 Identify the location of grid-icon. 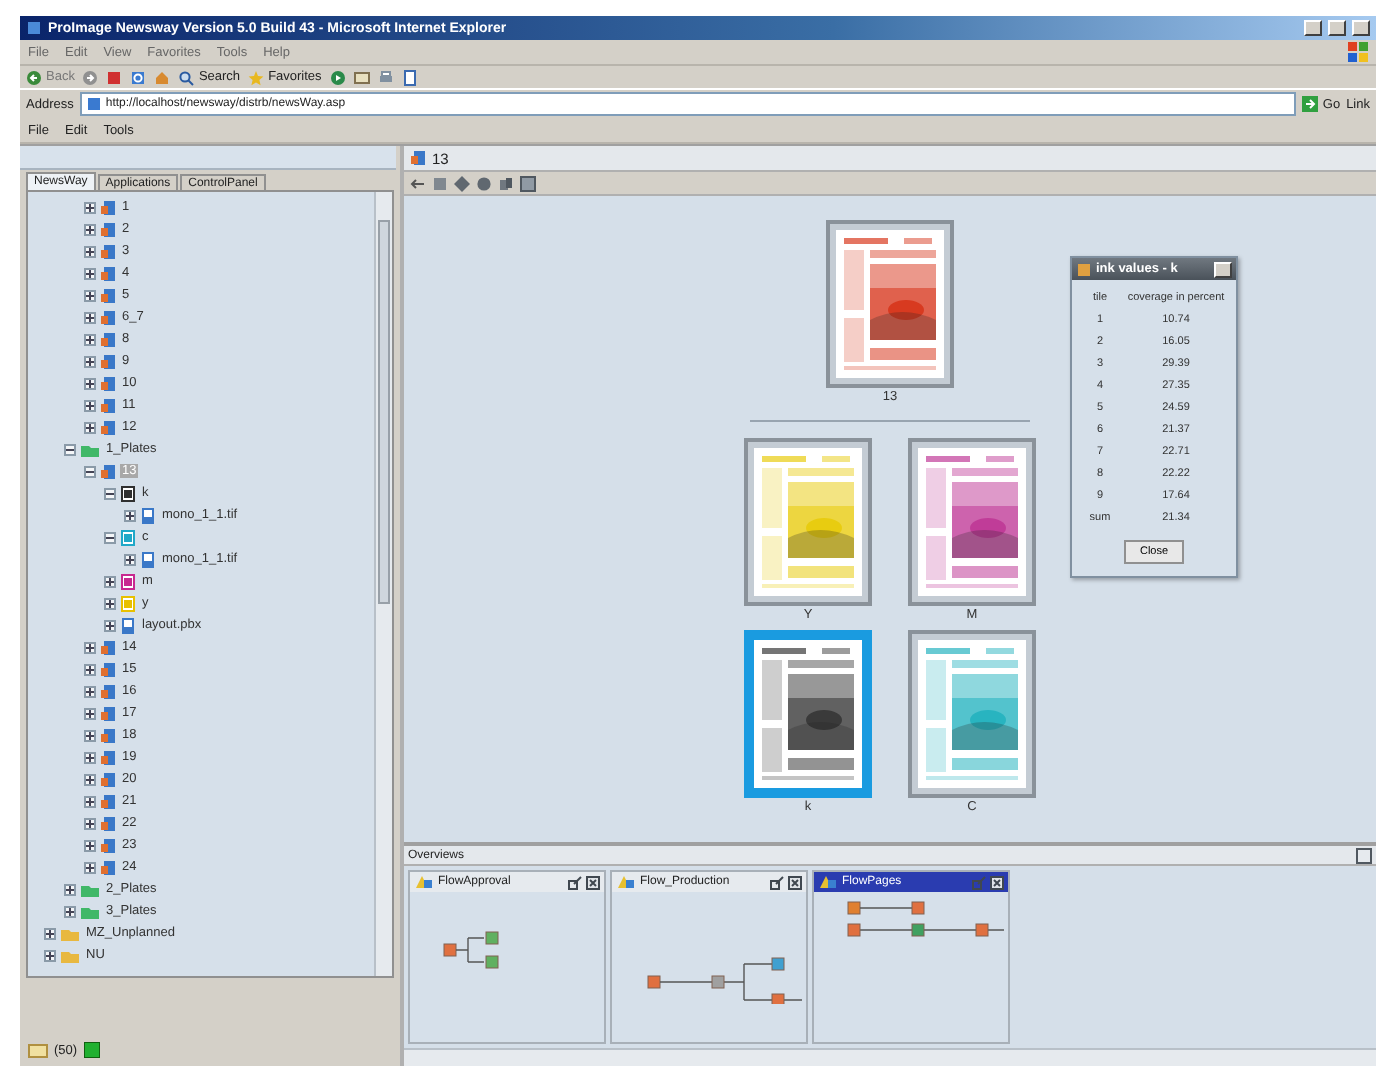
(528, 183).